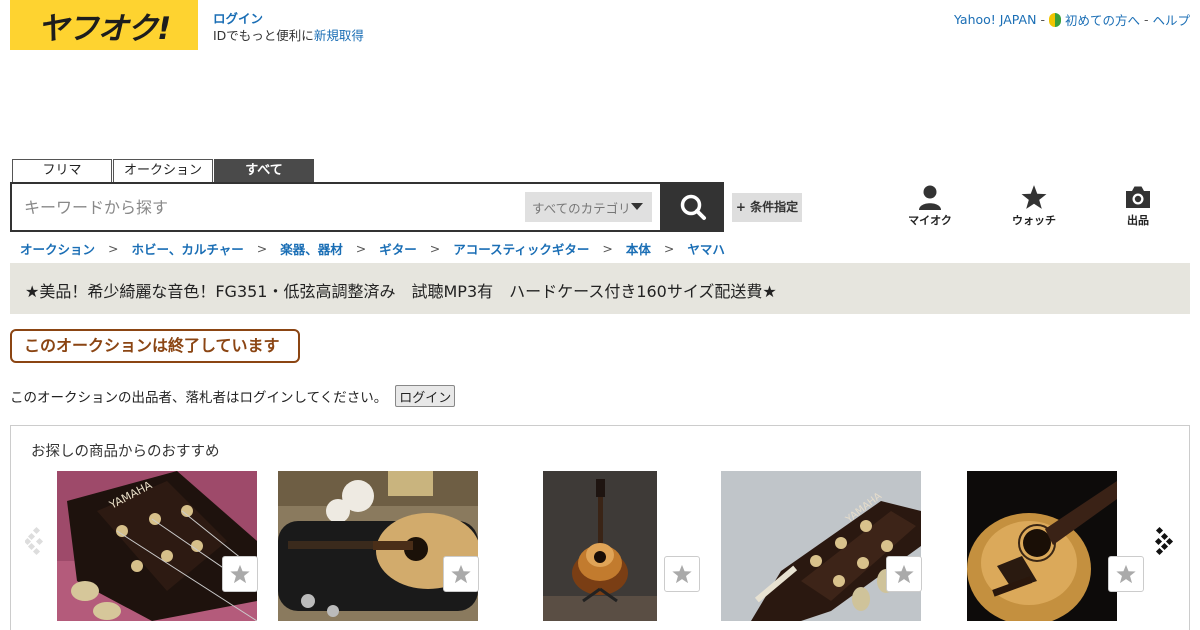 This screenshot has height=630, width=1200. Describe the element at coordinates (637, 206) in the screenshot. I see `dropdown-triangle-icon` at that location.